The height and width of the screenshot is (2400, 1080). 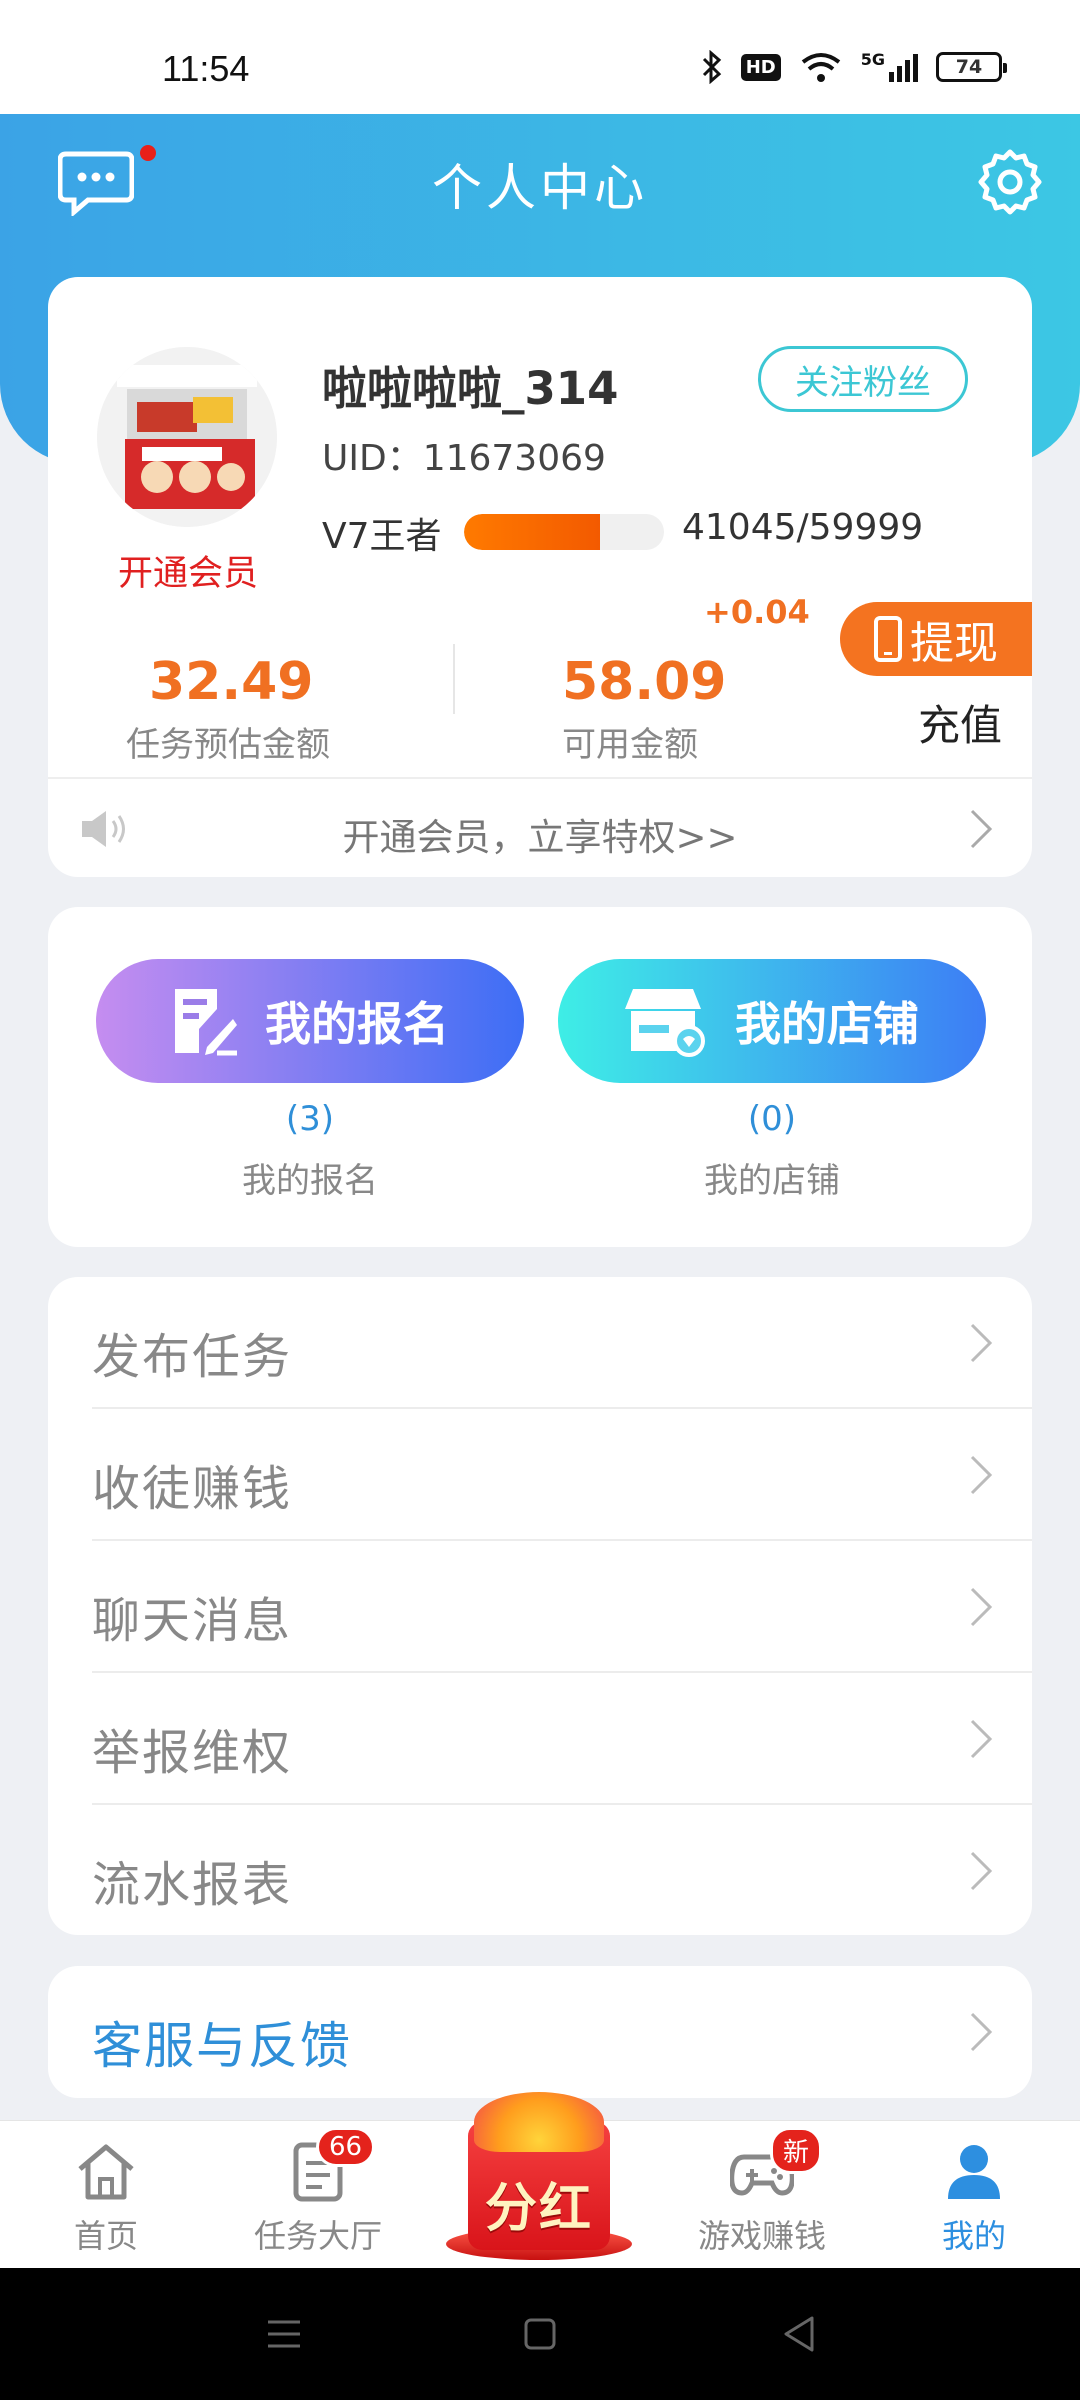 I want to click on system-nav-bar, so click(x=540, y=2334).